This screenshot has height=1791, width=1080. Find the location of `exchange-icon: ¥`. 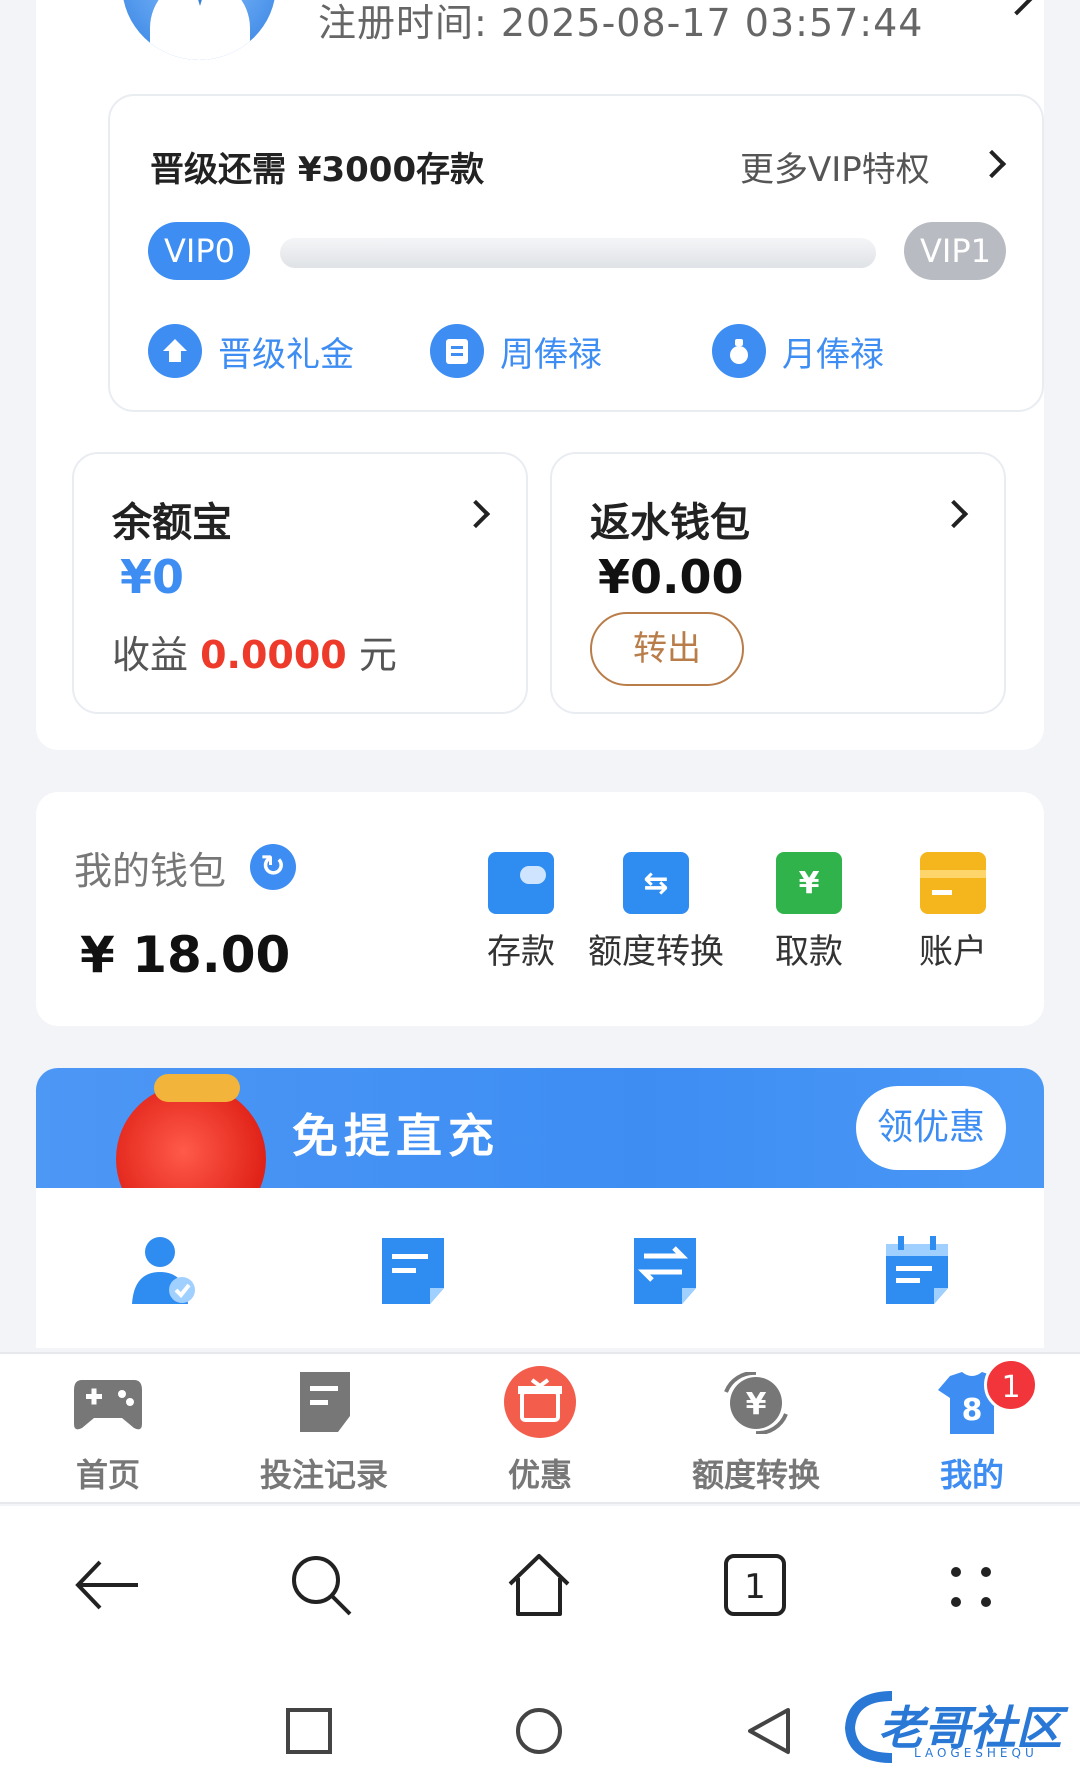

exchange-icon: ¥ is located at coordinates (756, 1403).